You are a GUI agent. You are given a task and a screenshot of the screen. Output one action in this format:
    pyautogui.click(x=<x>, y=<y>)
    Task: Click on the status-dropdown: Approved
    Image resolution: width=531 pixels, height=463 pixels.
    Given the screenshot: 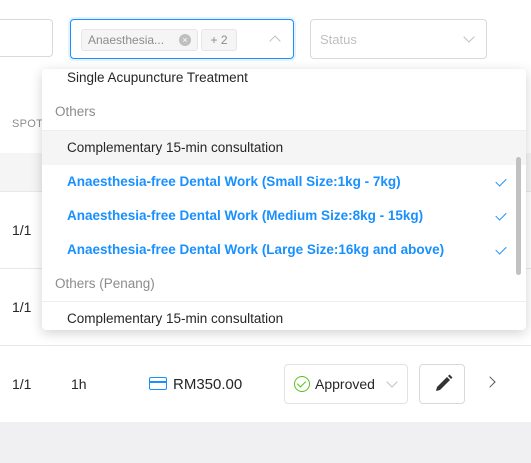 What is the action you would take?
    pyautogui.click(x=346, y=384)
    